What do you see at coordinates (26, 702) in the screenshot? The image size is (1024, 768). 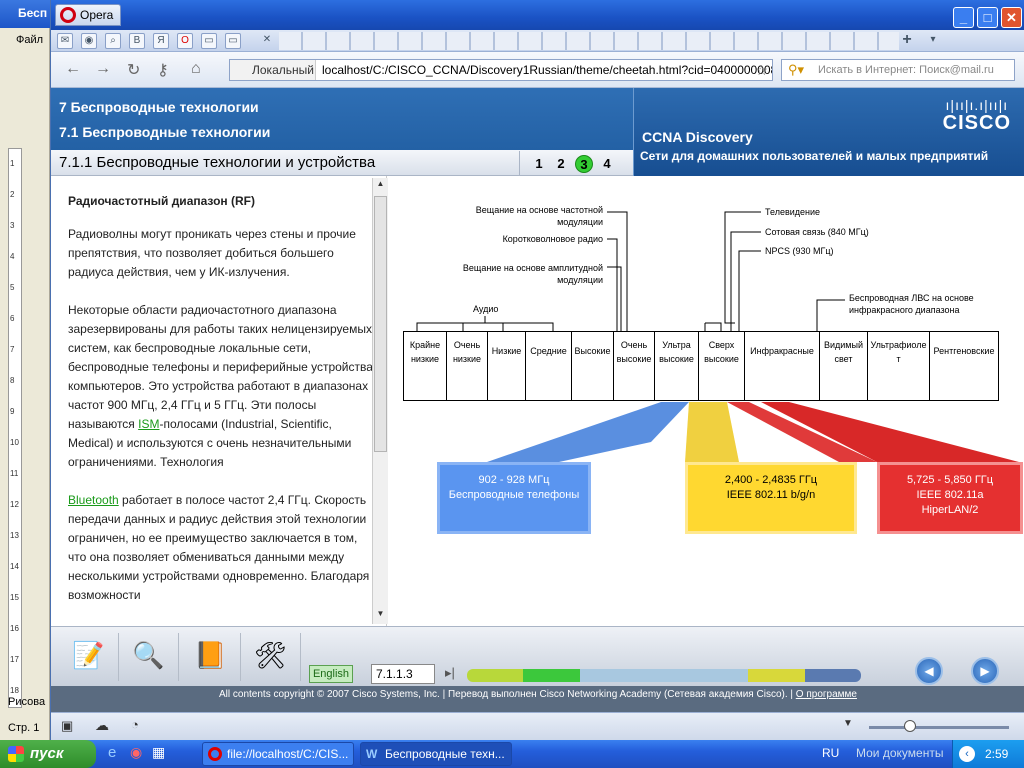 I see `word-draw-menu: Рисова` at bounding box center [26, 702].